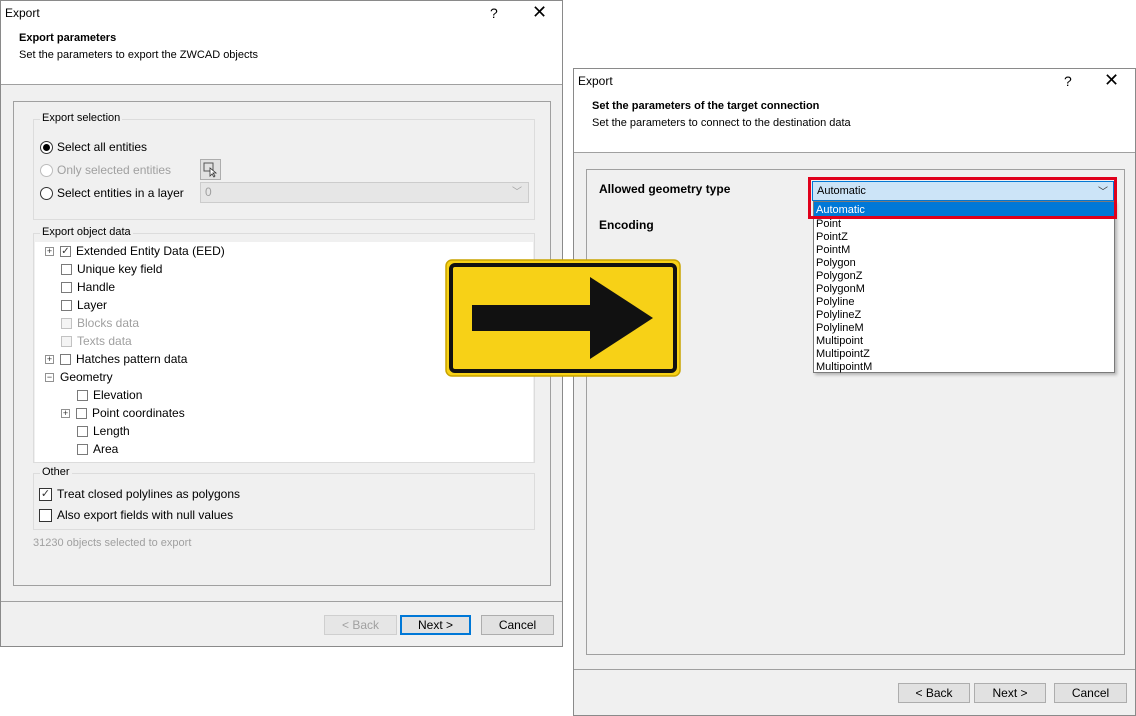  What do you see at coordinates (665, 189) in the screenshot?
I see `geometry-type-label: Allowed geometry type` at bounding box center [665, 189].